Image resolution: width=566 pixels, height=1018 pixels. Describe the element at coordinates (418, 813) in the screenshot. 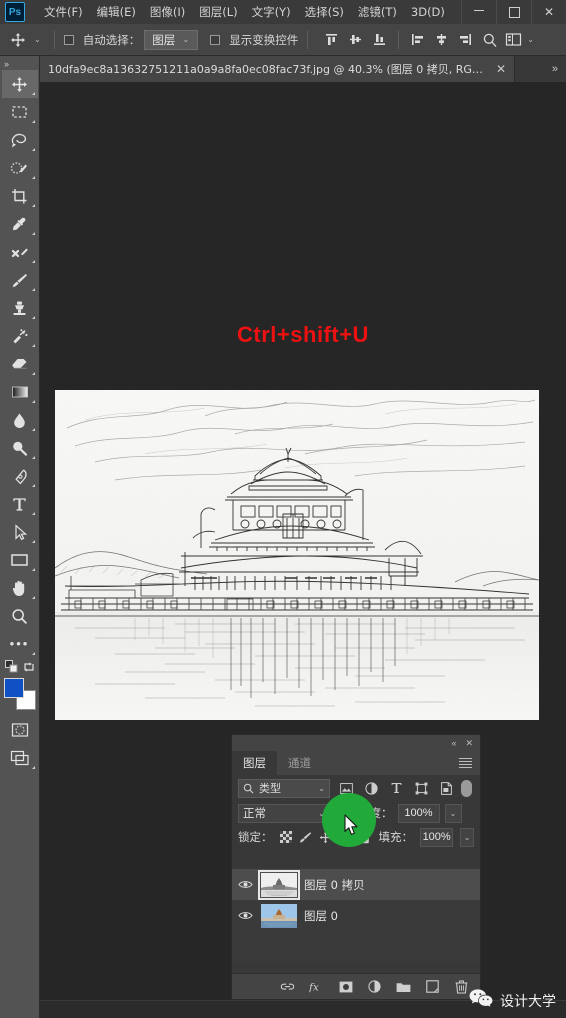

I see `opacity-input: 100%` at that location.